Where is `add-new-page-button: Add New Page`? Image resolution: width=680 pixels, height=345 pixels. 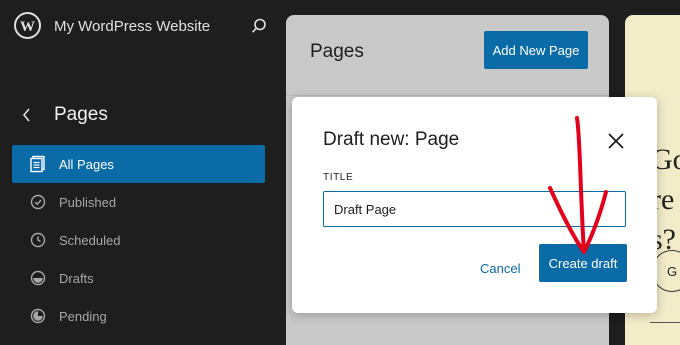 add-new-page-button: Add New Page is located at coordinates (536, 50).